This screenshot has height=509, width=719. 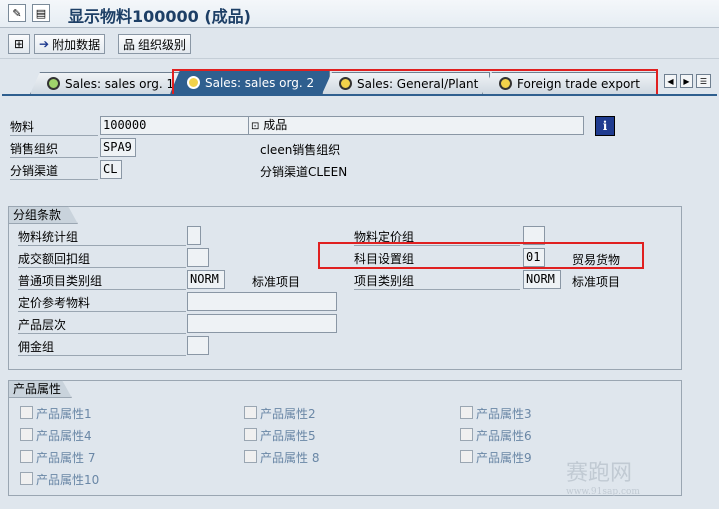 What do you see at coordinates (54, 127) in the screenshot?
I see `material-label: 物料` at bounding box center [54, 127].